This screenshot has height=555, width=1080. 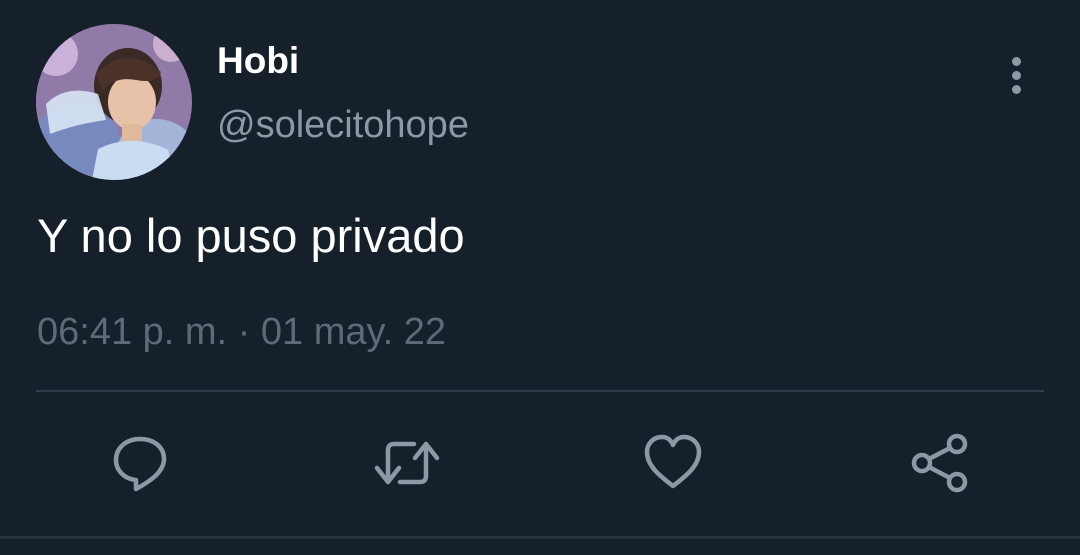 I want to click on retweet-icon, so click(x=407, y=463).